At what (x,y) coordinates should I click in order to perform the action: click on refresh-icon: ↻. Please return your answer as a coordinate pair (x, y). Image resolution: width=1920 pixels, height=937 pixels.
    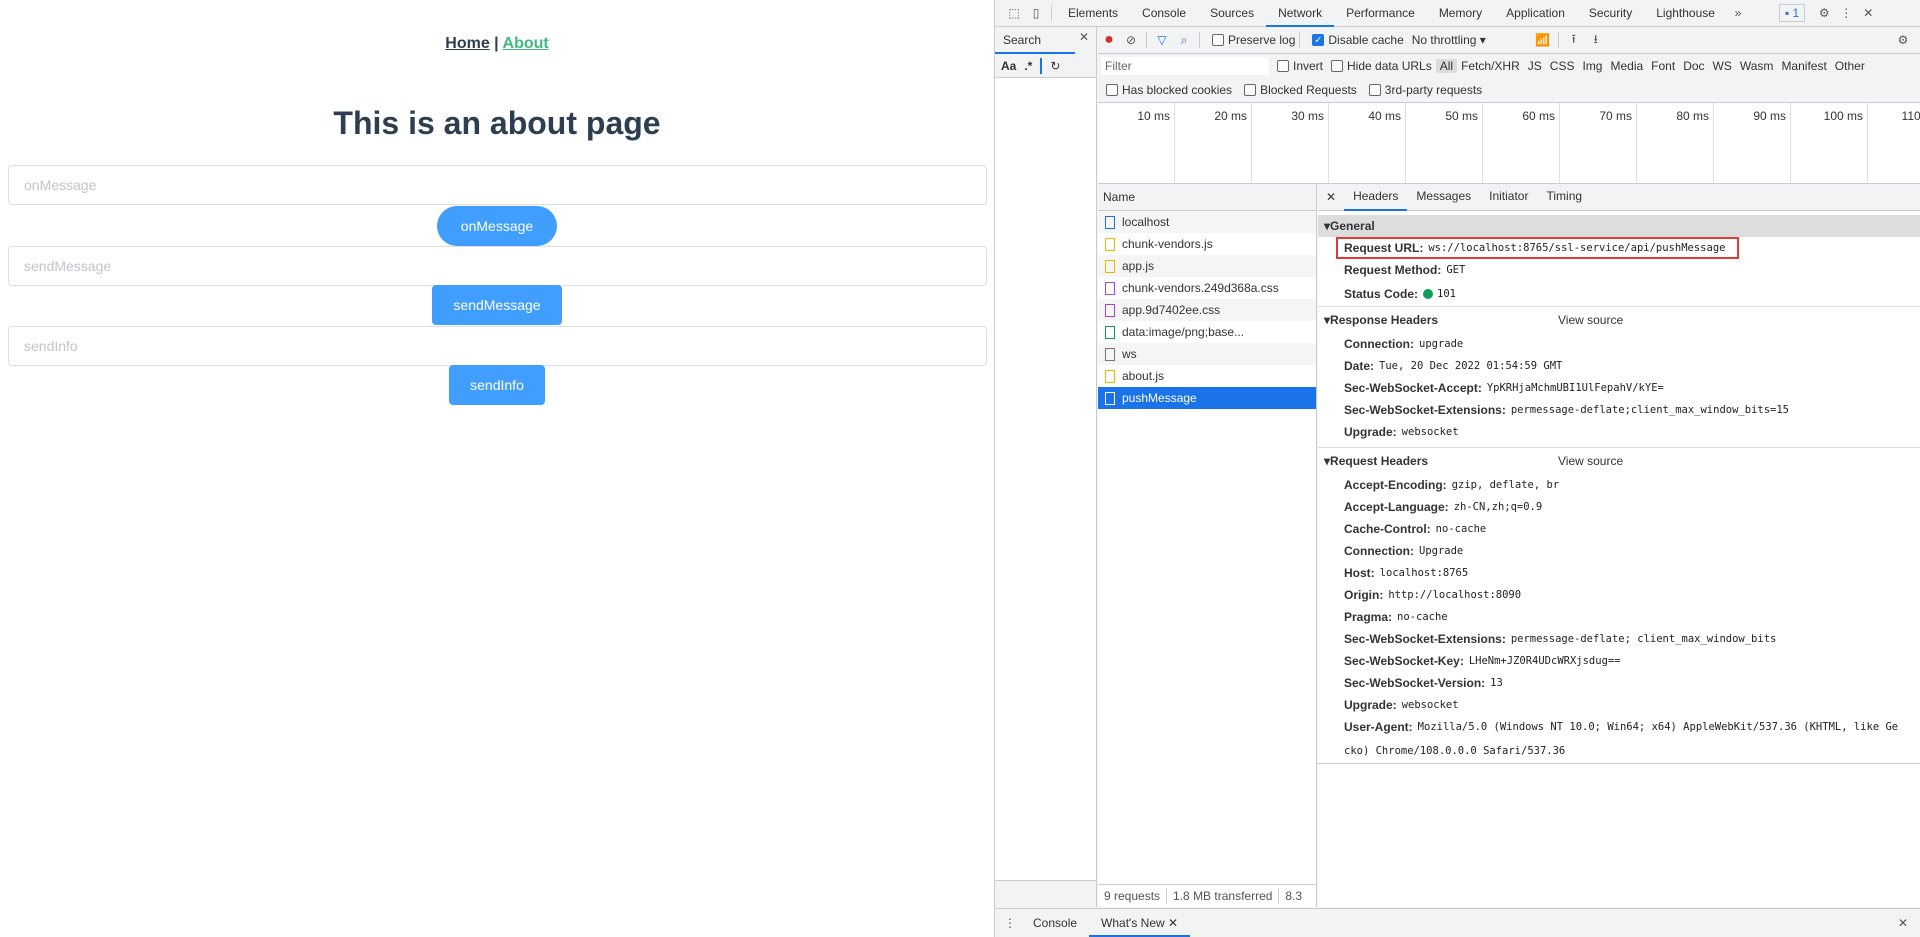
    Looking at the image, I should click on (1055, 66).